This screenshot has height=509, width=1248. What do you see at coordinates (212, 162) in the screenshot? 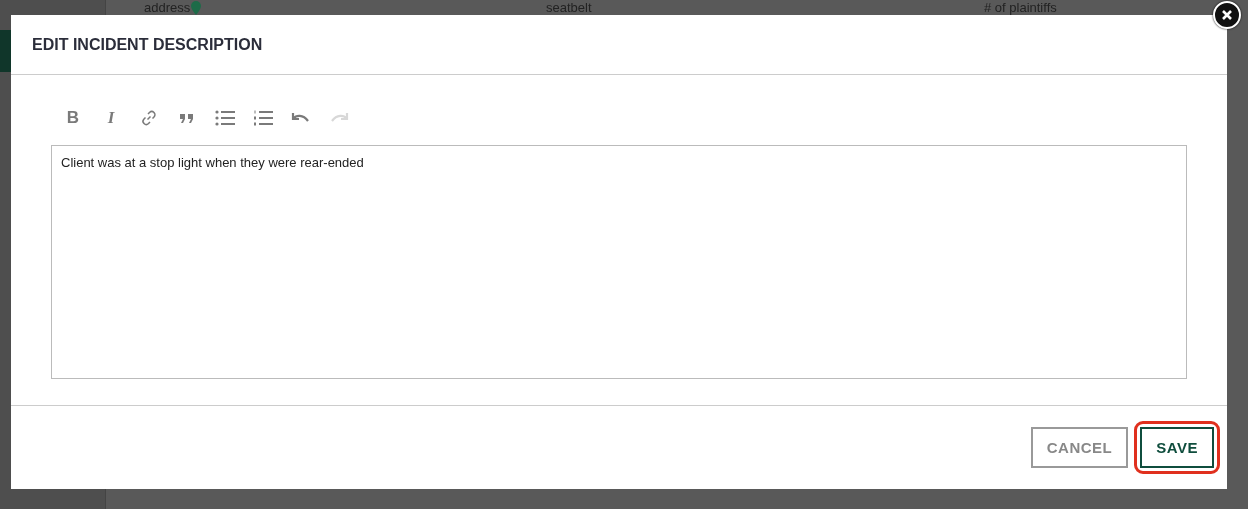
I see `description-text: Client was at a stop light when they were rear-ended` at bounding box center [212, 162].